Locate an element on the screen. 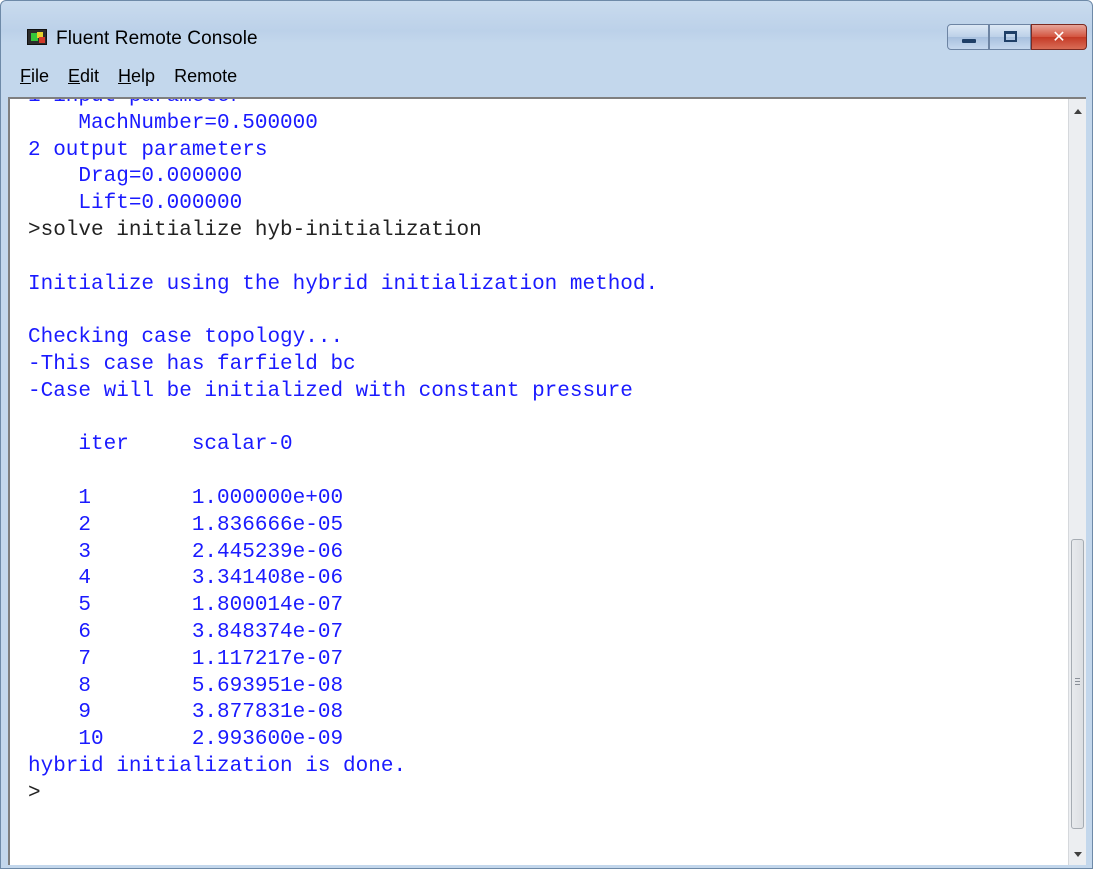 This screenshot has height=871, width=1095. close-button: ✕ is located at coordinates (1059, 37).